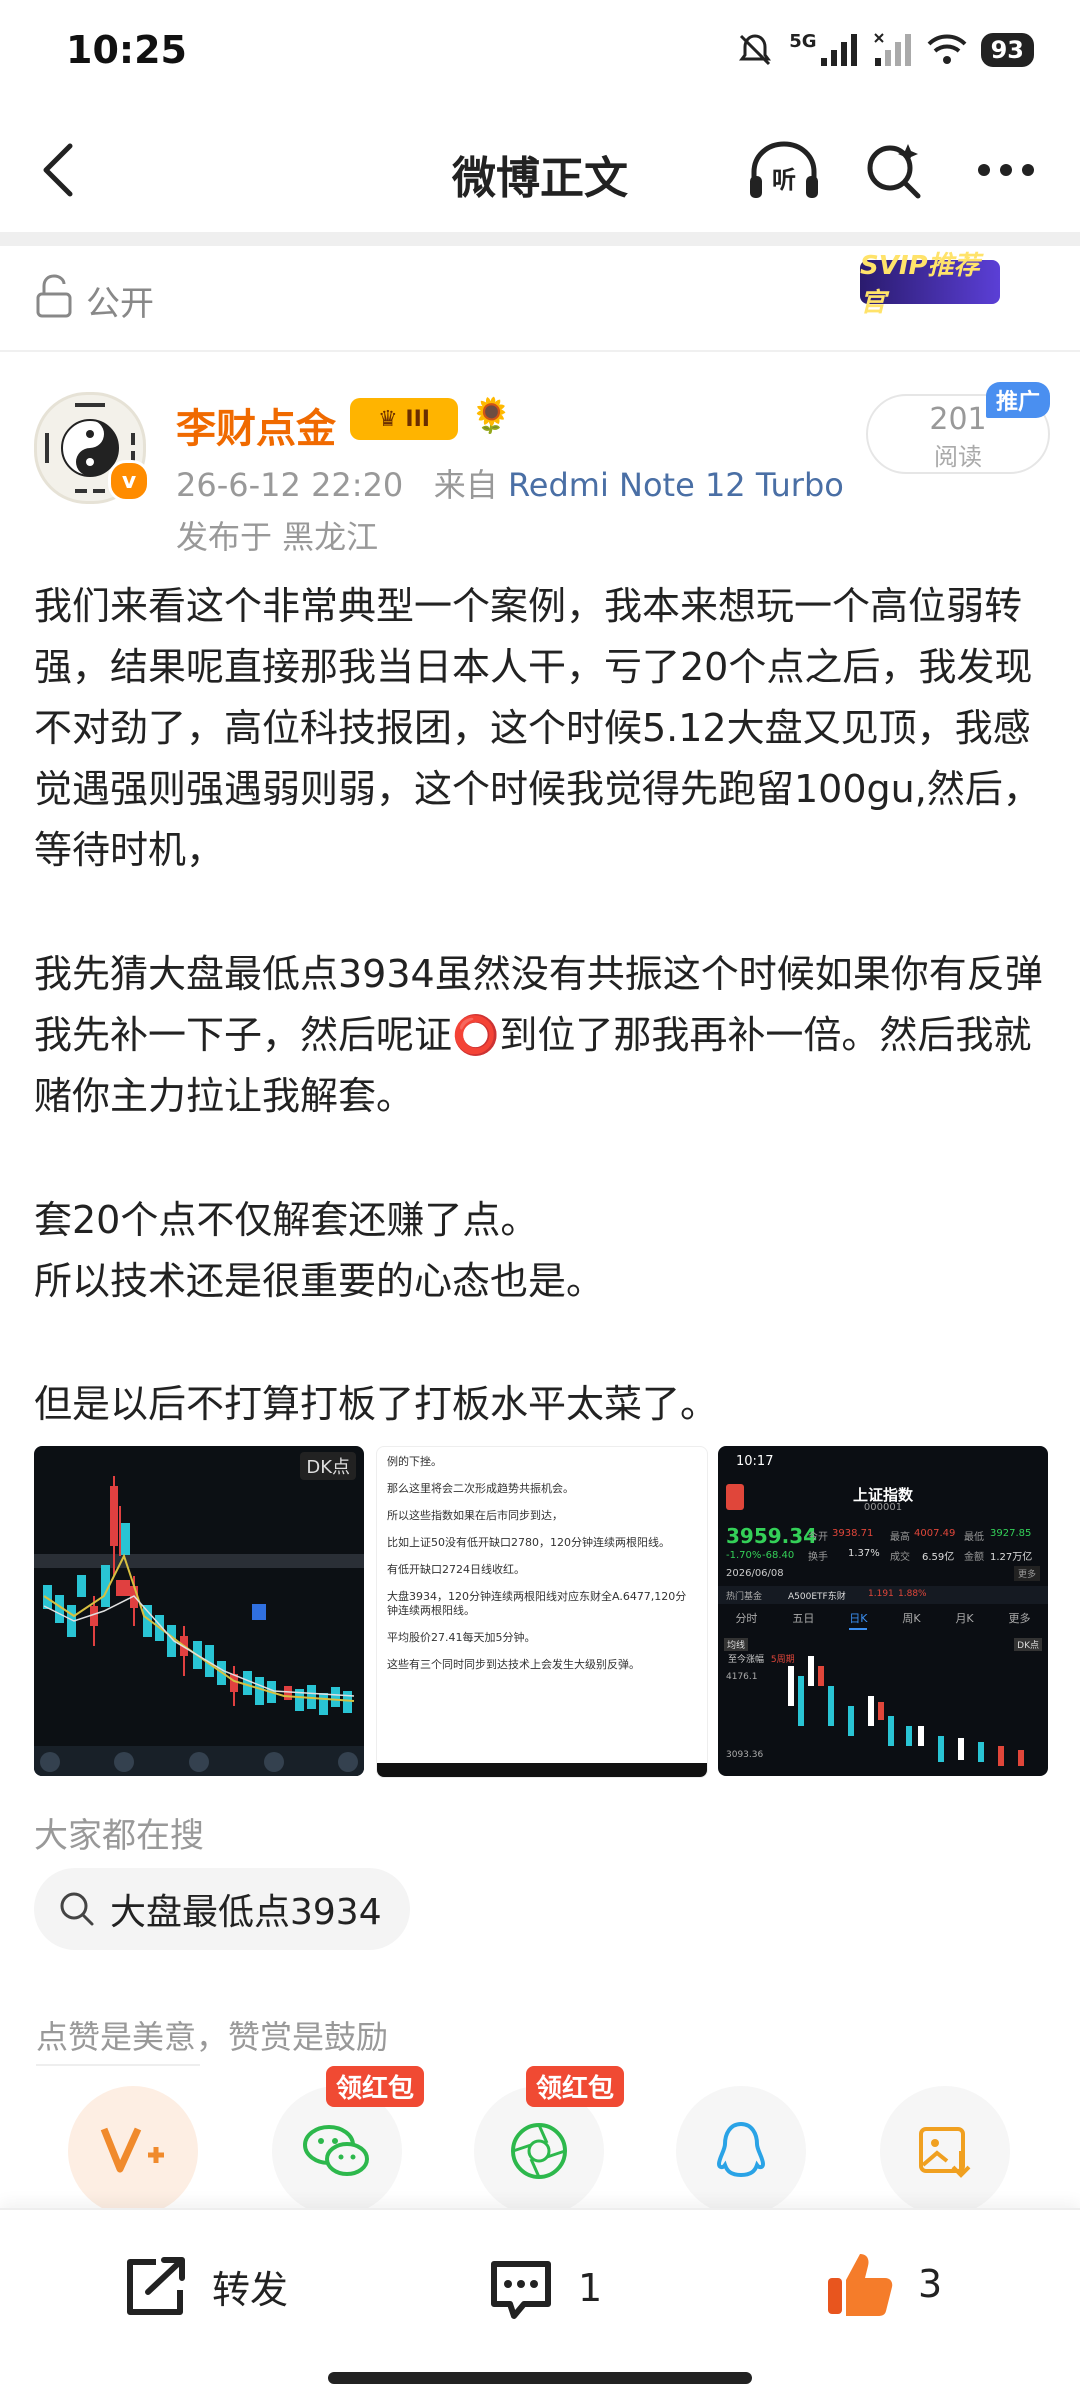 This screenshot has width=1080, height=2402. I want to click on promote-badge: 推广, so click(1018, 400).